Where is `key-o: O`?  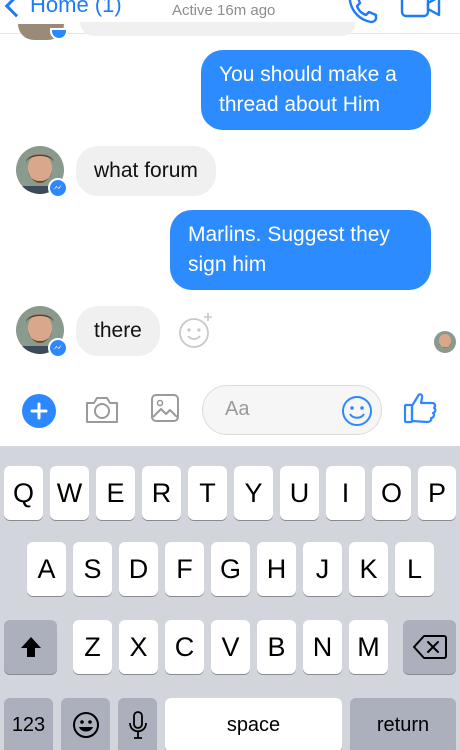 key-o: O is located at coordinates (391, 493).